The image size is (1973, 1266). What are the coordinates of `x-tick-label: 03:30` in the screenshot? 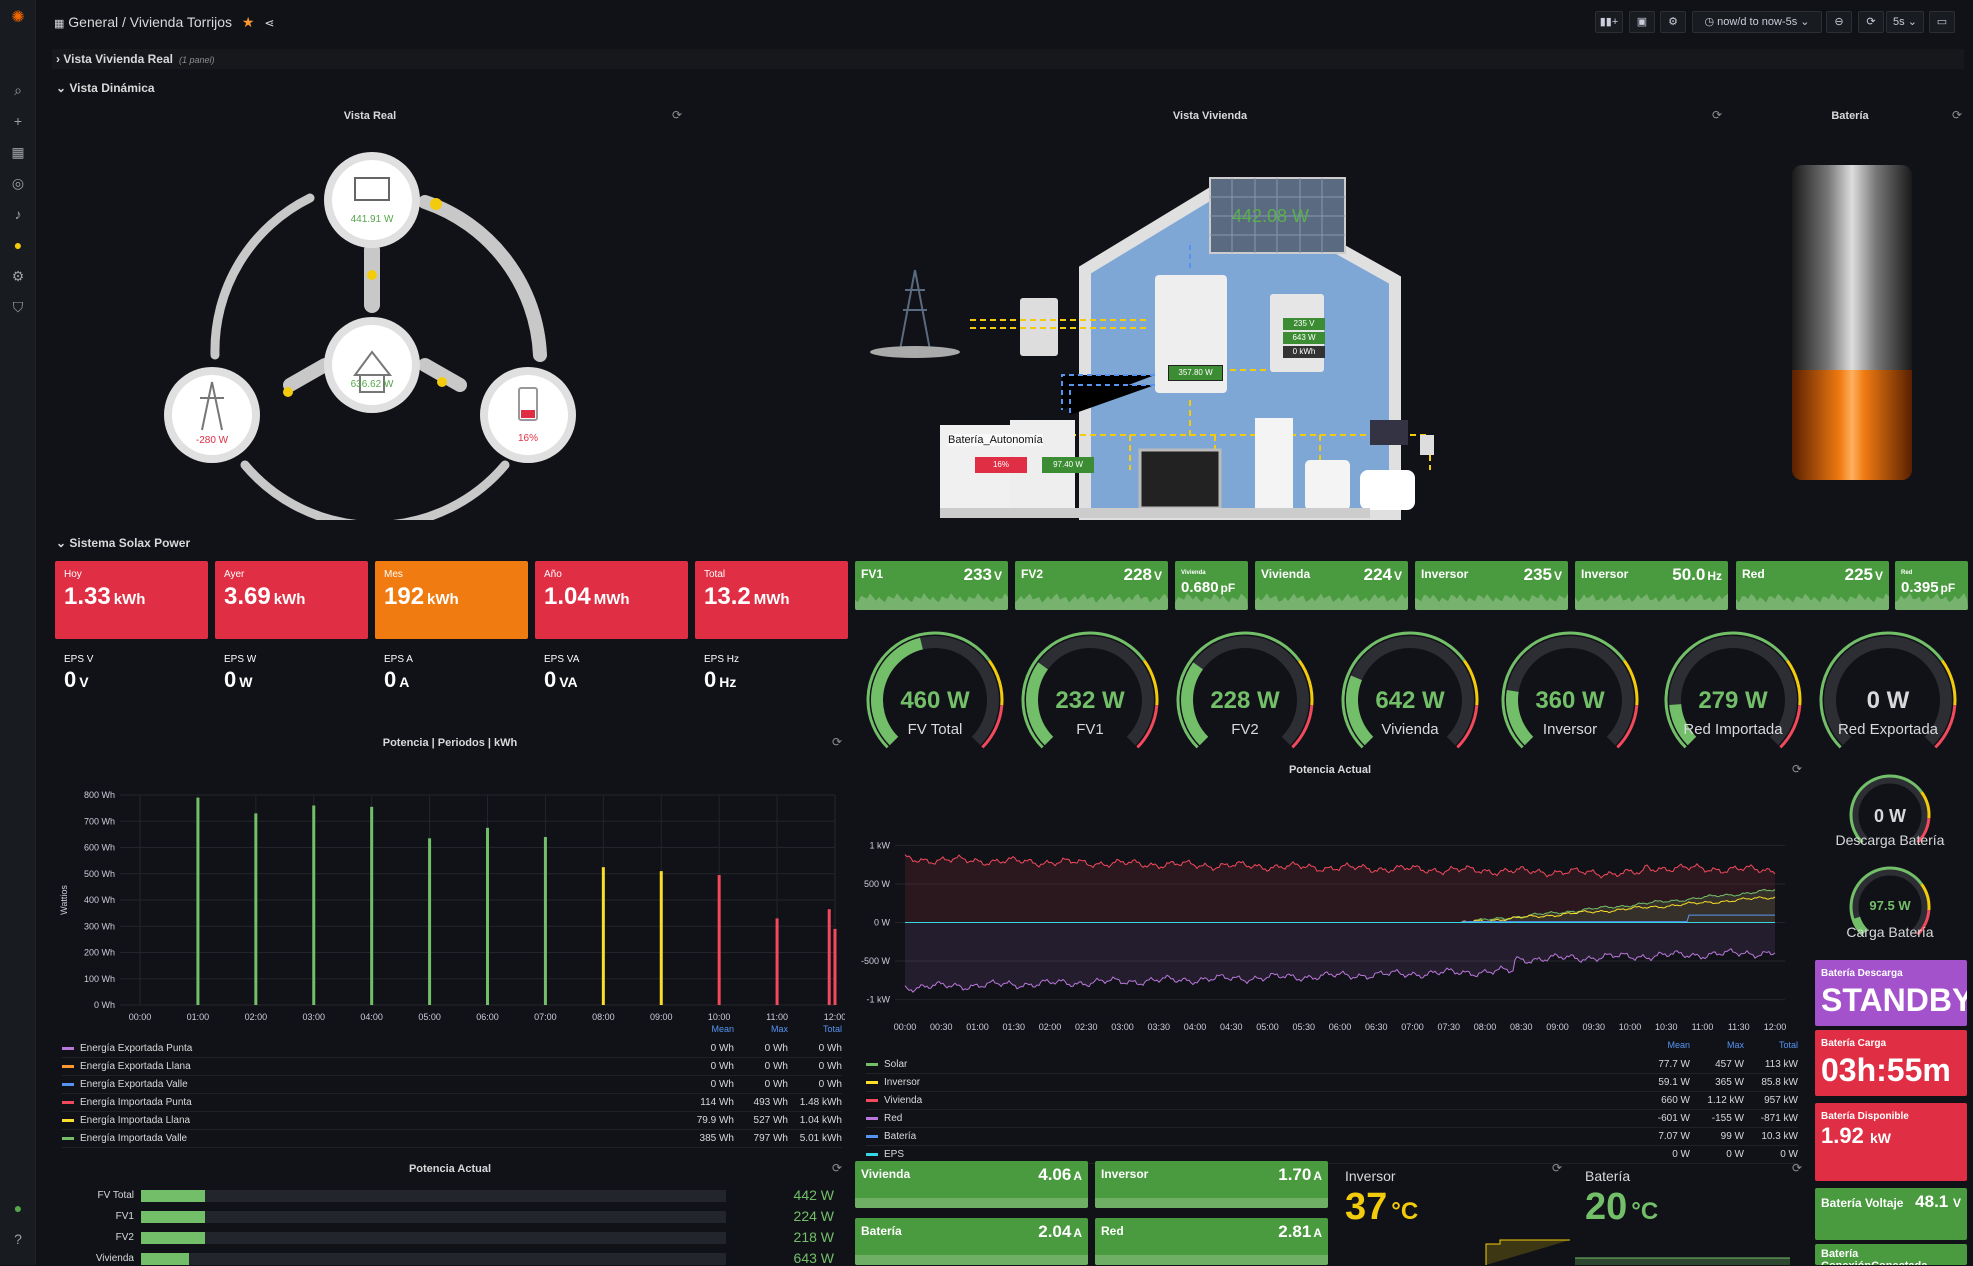 It's located at (1158, 1026).